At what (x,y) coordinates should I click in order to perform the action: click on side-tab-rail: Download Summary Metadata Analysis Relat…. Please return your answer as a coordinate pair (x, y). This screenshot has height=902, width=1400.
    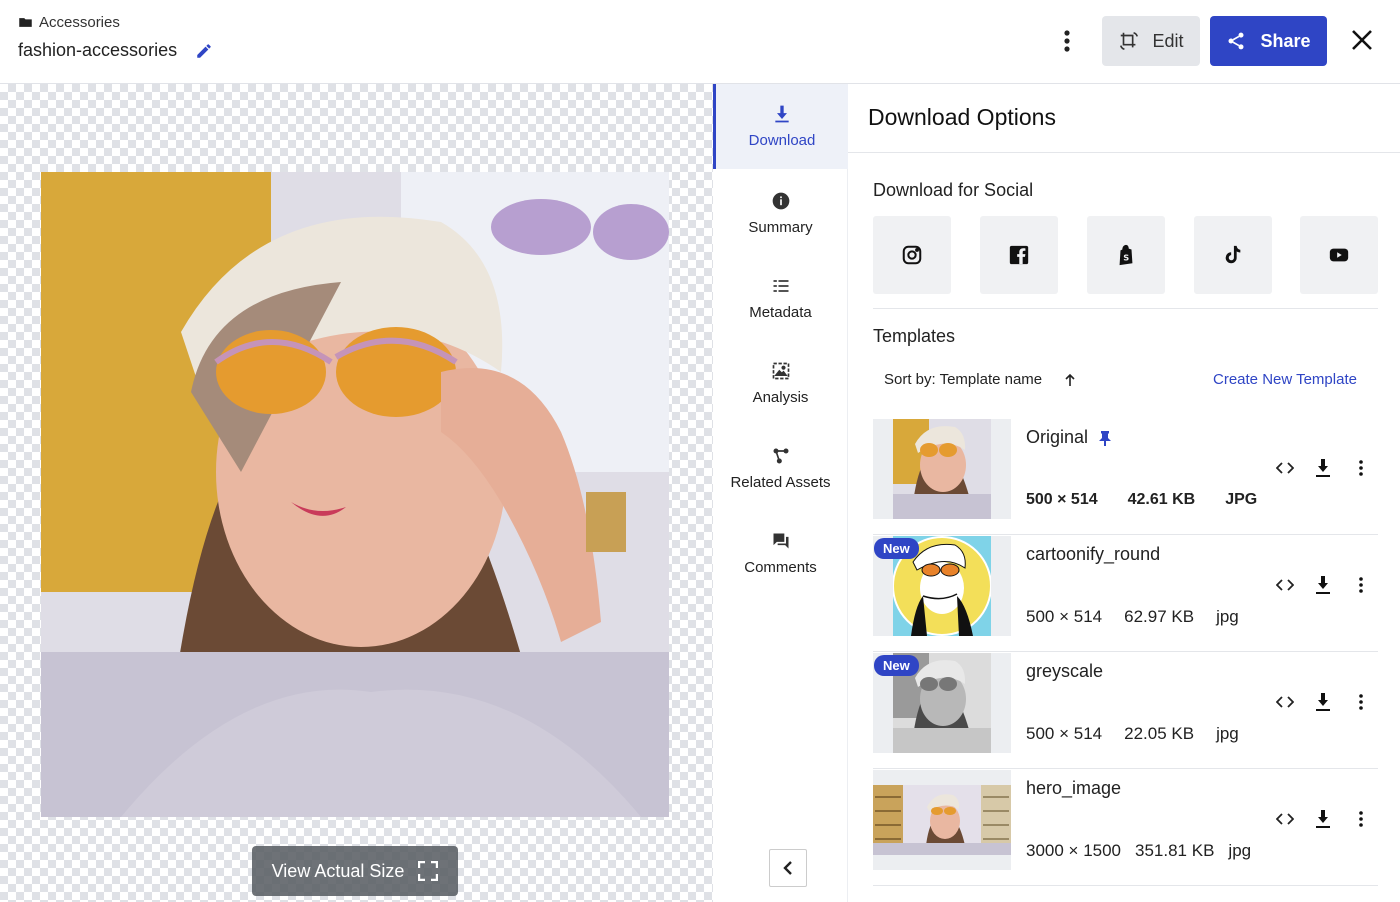
    Looking at the image, I should click on (780, 493).